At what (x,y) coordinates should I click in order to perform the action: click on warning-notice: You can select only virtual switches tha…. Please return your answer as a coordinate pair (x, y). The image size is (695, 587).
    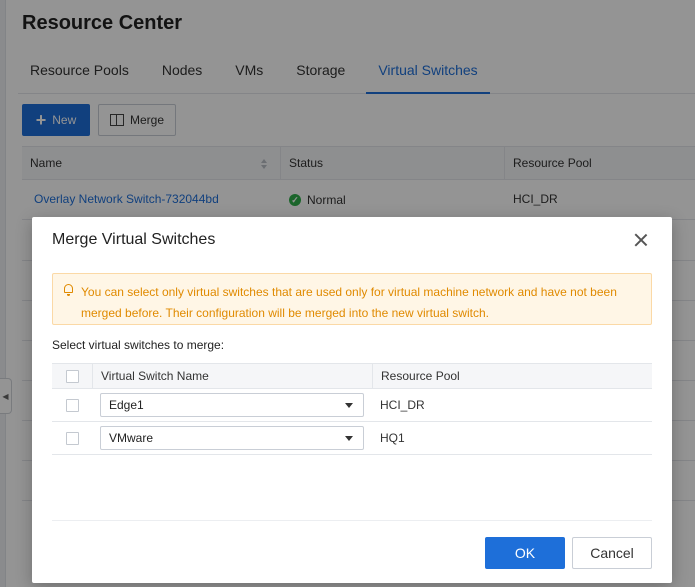
    Looking at the image, I should click on (352, 299).